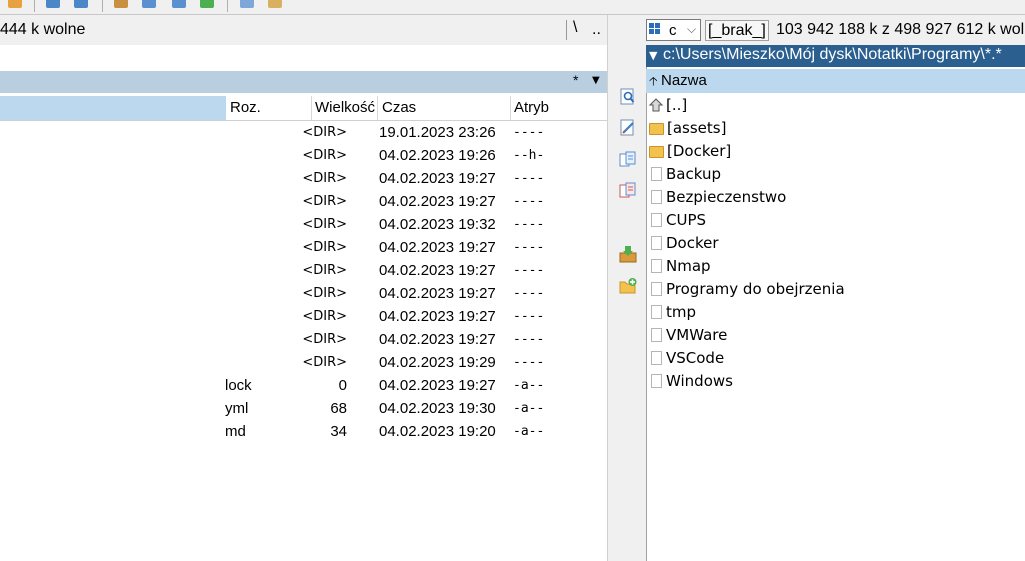 The image size is (1025, 561). Describe the element at coordinates (437, 362) in the screenshot. I see `cell-time: 04.02.2023 19:29` at that location.